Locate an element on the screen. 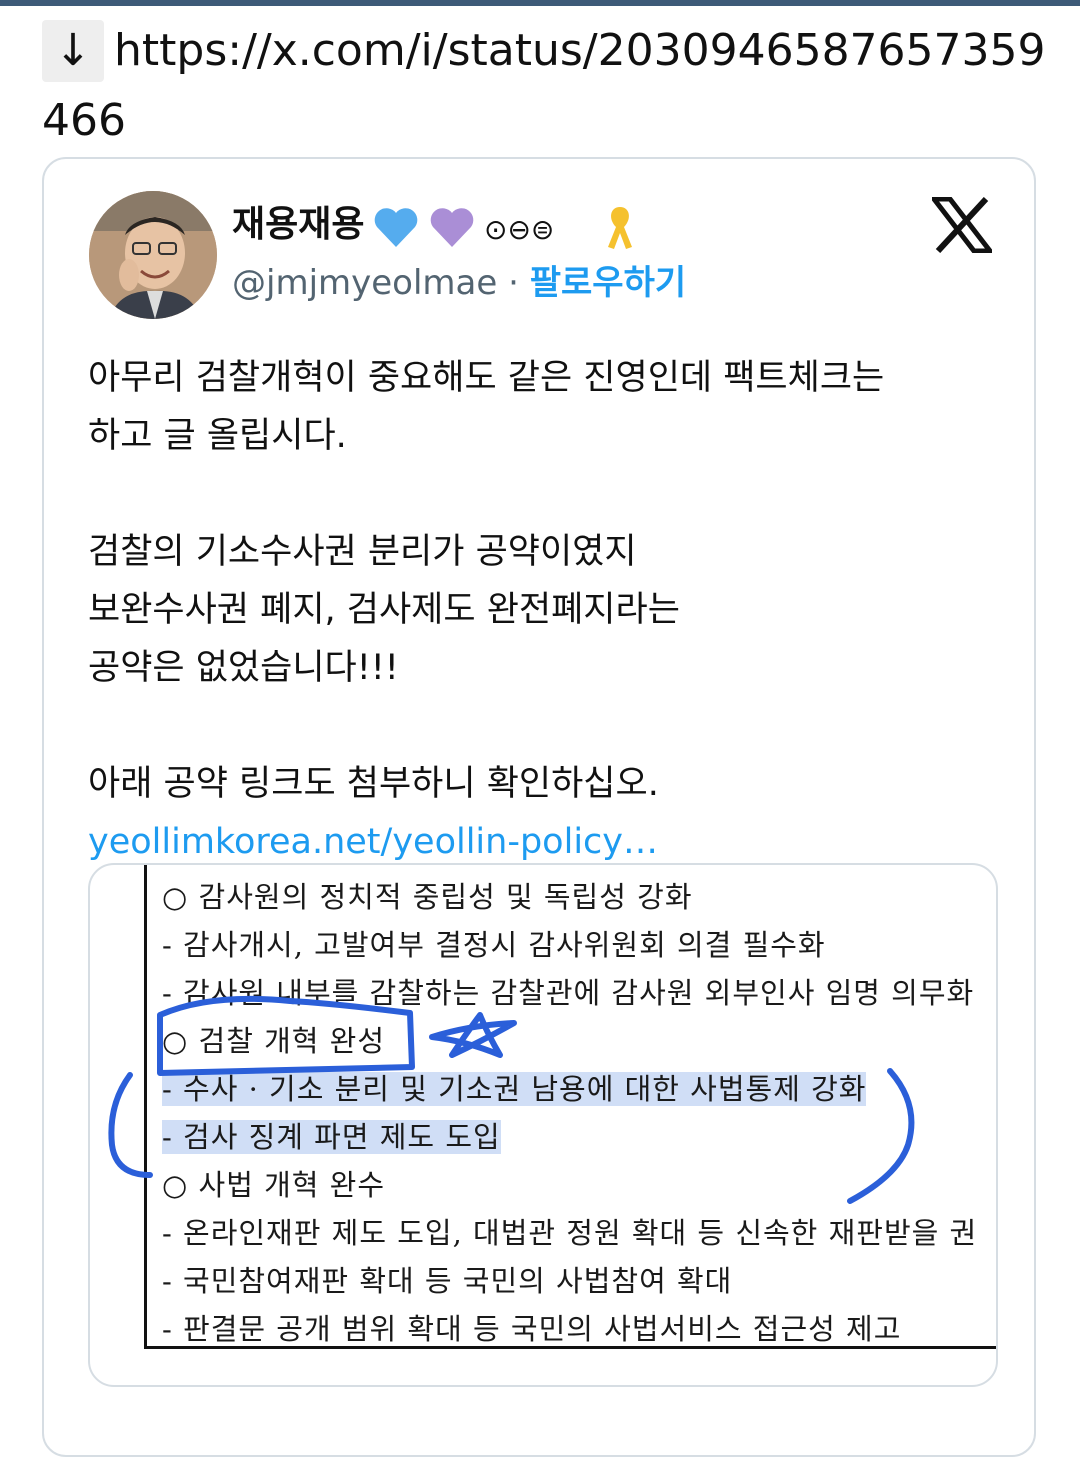  tweet-line: 아무리 검찰개혁이 중요해도 같은 진영인데 팩트체크는 is located at coordinates (486, 378).